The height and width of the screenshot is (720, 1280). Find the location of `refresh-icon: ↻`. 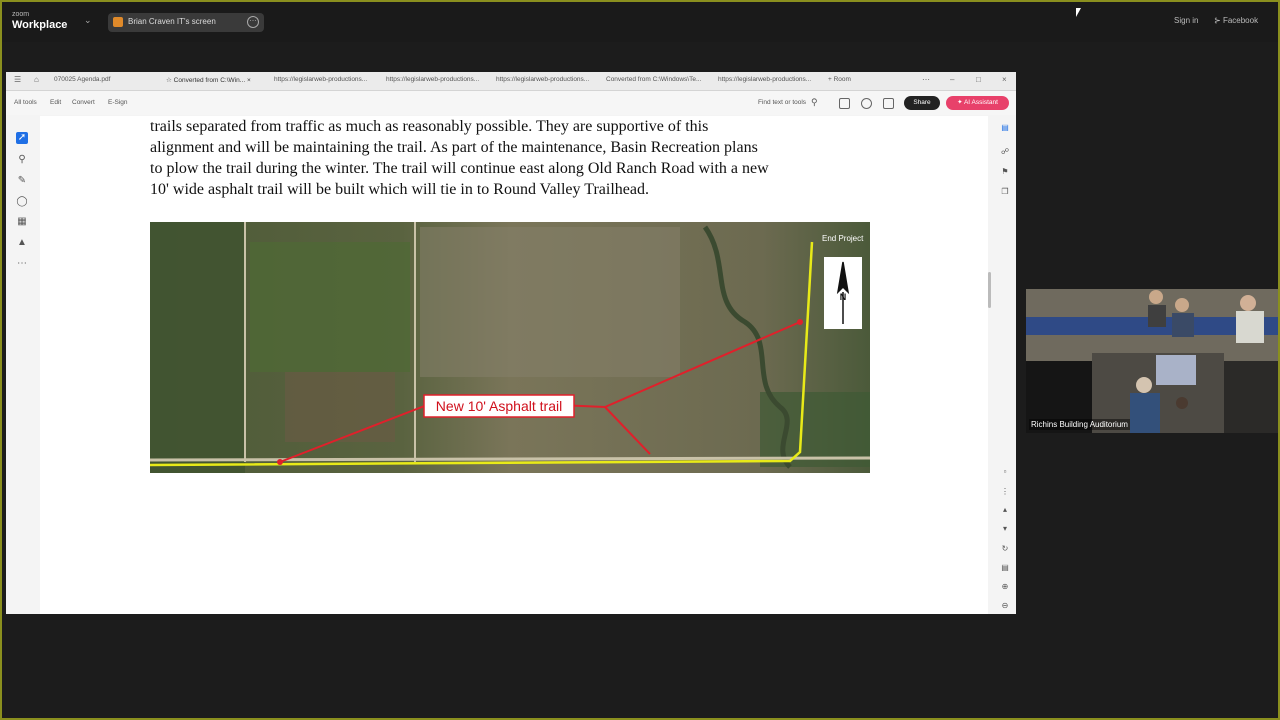

refresh-icon: ↻ is located at coordinates (1005, 549).